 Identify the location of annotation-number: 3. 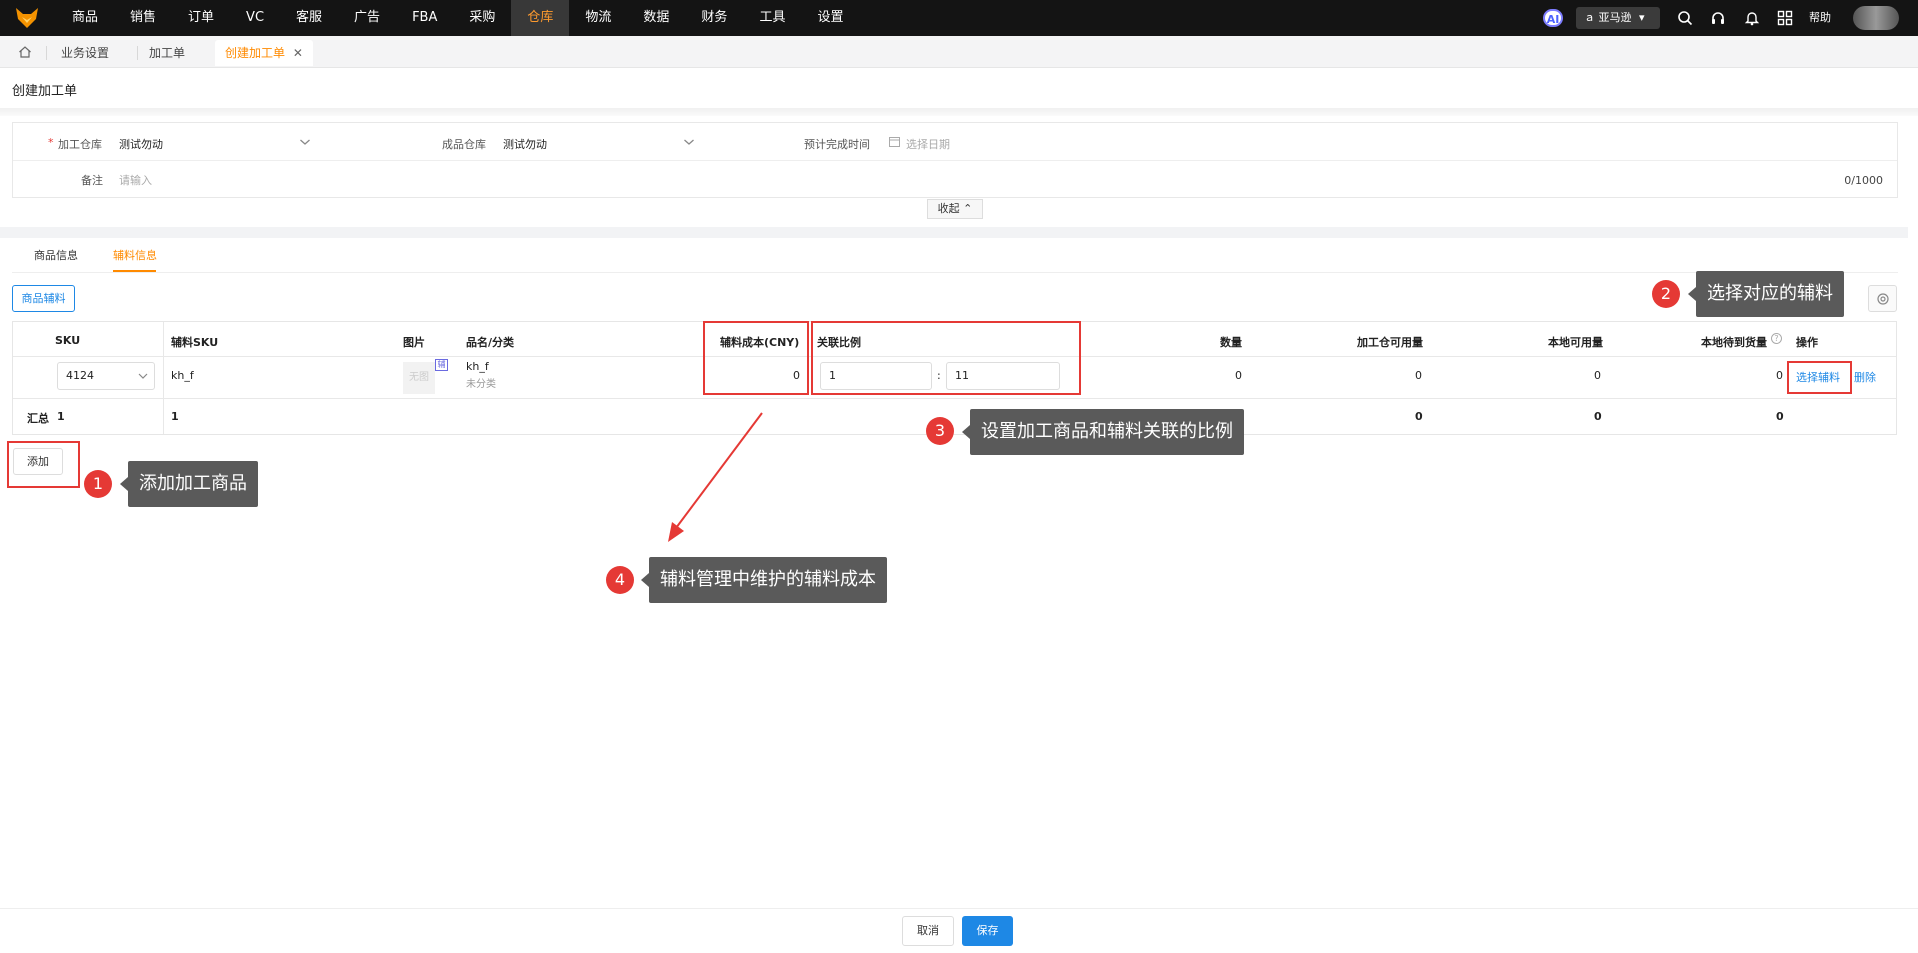
(940, 431).